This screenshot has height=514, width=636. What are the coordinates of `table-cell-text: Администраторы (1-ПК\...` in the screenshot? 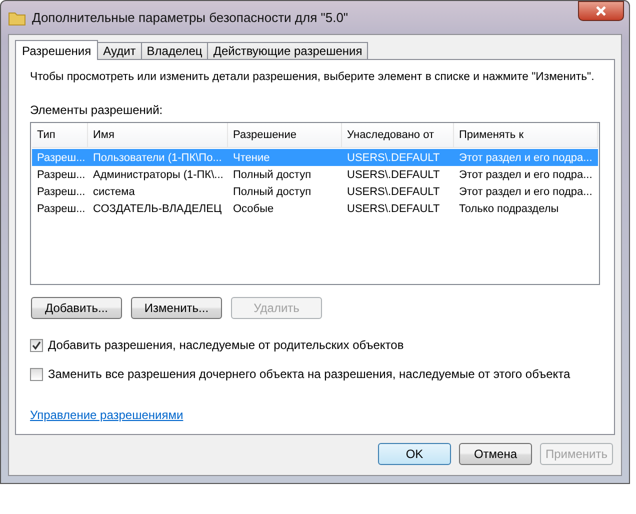 It's located at (158, 174).